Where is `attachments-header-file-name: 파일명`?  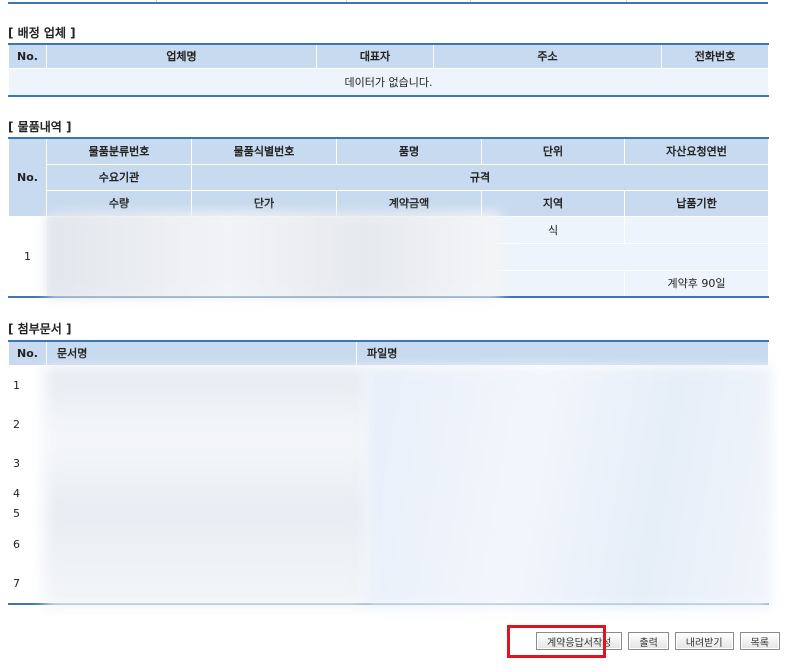 attachments-header-file-name: 파일명 is located at coordinates (562, 353).